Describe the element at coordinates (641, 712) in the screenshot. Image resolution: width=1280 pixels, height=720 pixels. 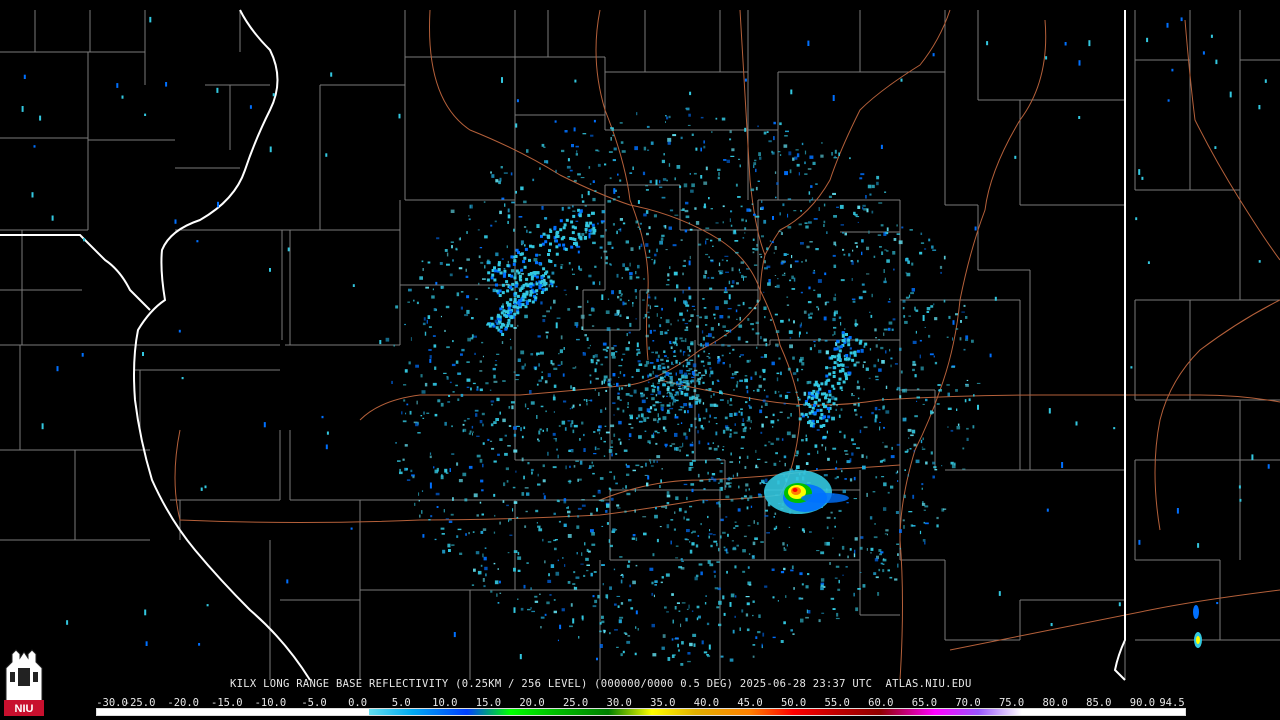
I see `reflectivity-colorbar` at that location.